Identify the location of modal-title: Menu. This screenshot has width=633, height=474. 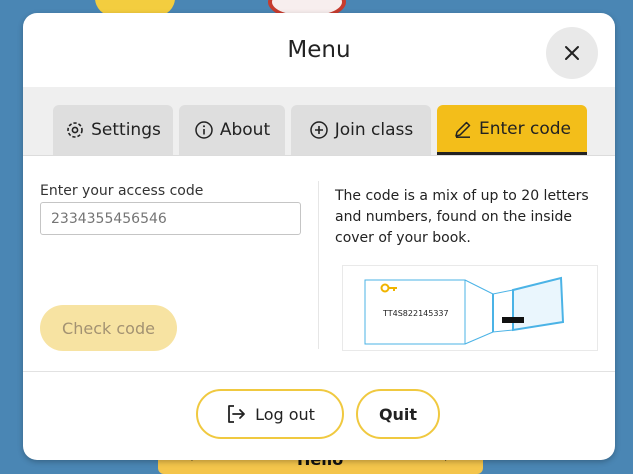
(319, 50).